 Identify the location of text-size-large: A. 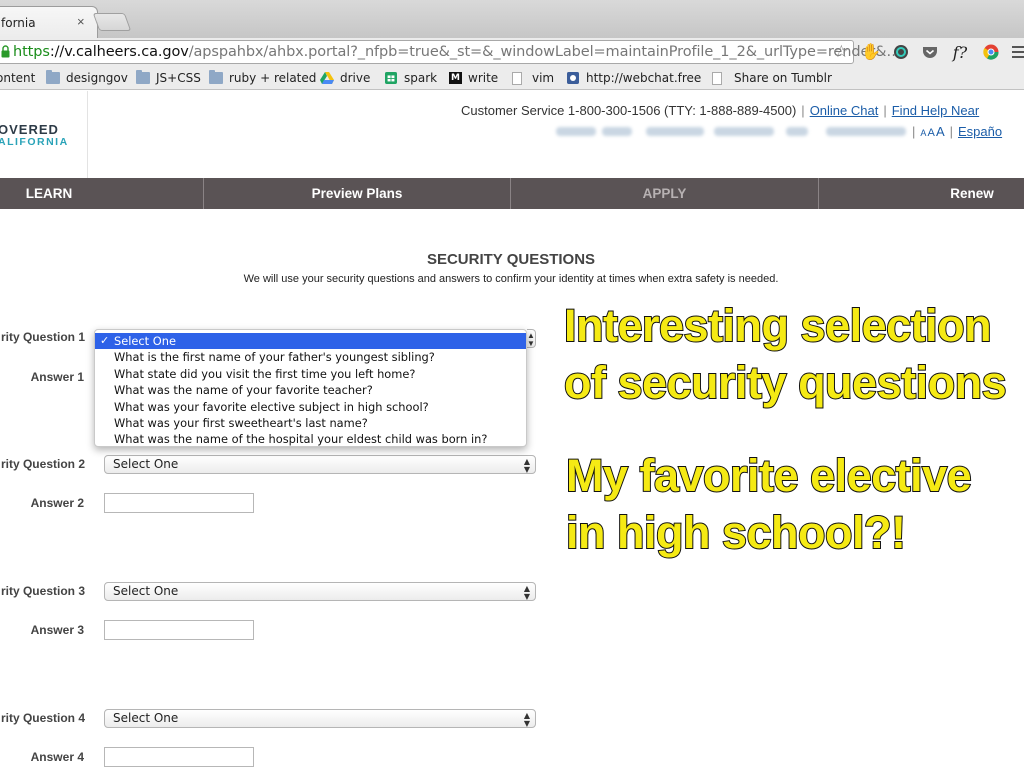
(940, 131).